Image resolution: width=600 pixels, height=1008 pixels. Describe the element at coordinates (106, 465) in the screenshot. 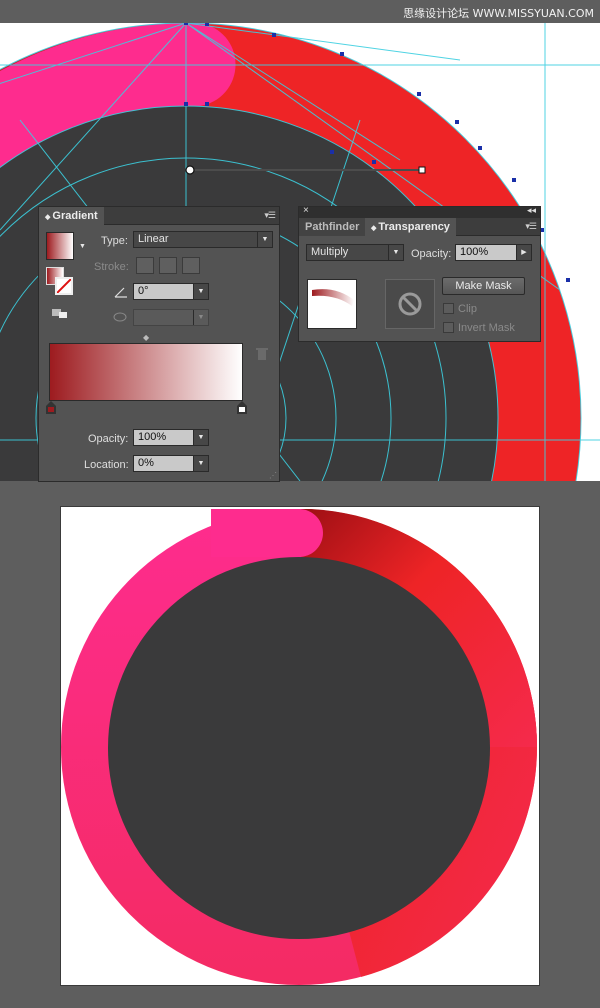

I see `location-label: Location:` at that location.